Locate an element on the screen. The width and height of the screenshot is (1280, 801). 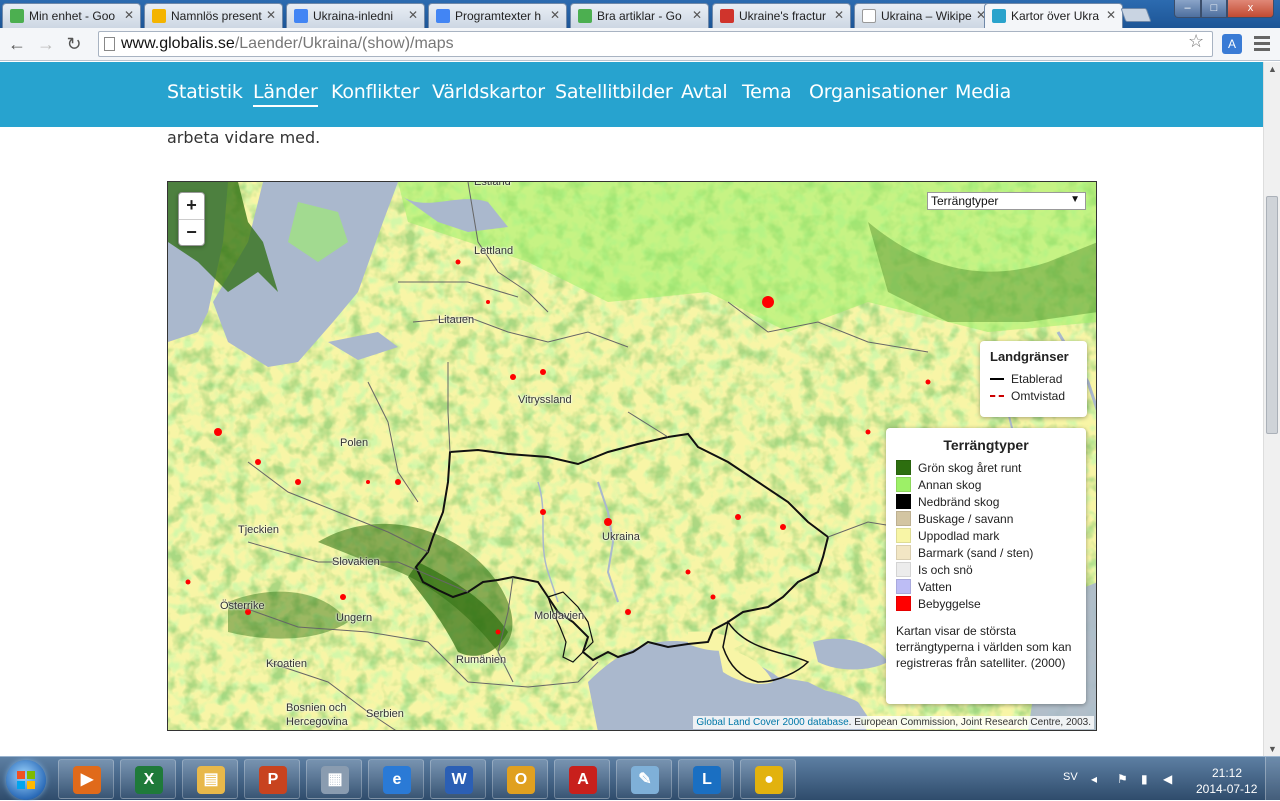
borders-legend: Landgränser Etablerad Omtvistad is located at coordinates (1033, 379).